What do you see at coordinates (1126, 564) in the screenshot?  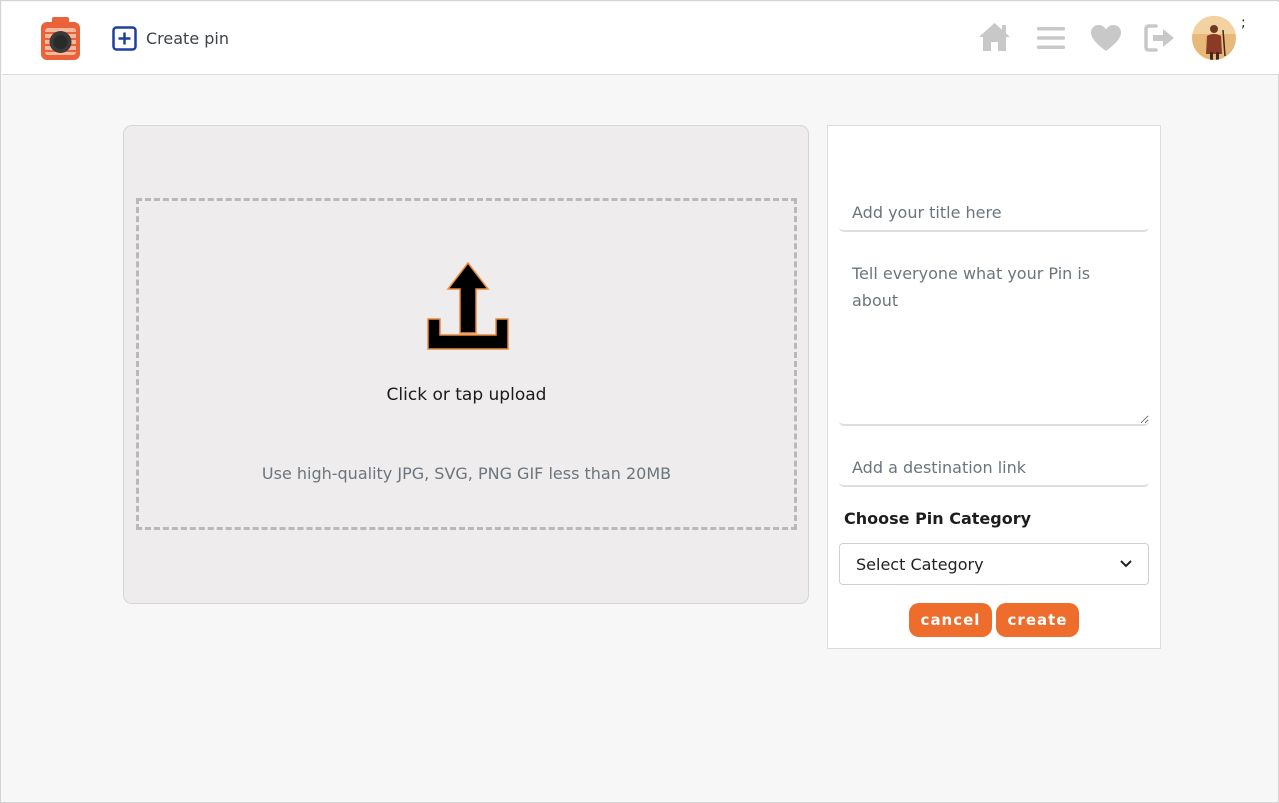 I see `chevron-down-icon` at bounding box center [1126, 564].